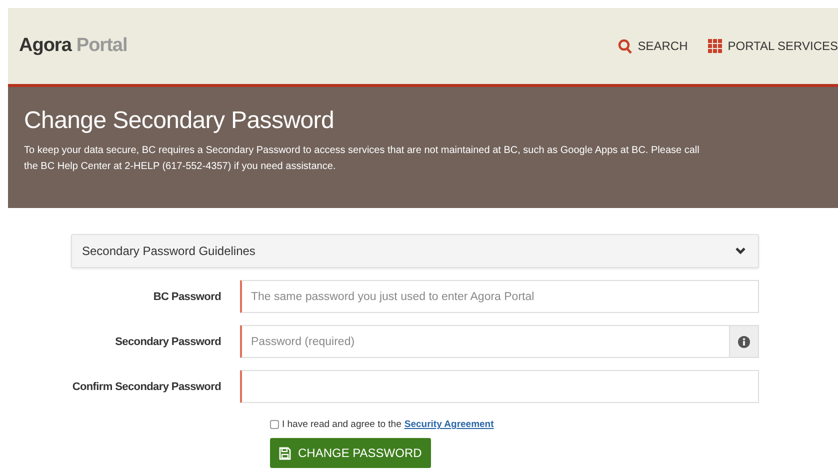  I want to click on nav-link: SEARCH, so click(653, 46).